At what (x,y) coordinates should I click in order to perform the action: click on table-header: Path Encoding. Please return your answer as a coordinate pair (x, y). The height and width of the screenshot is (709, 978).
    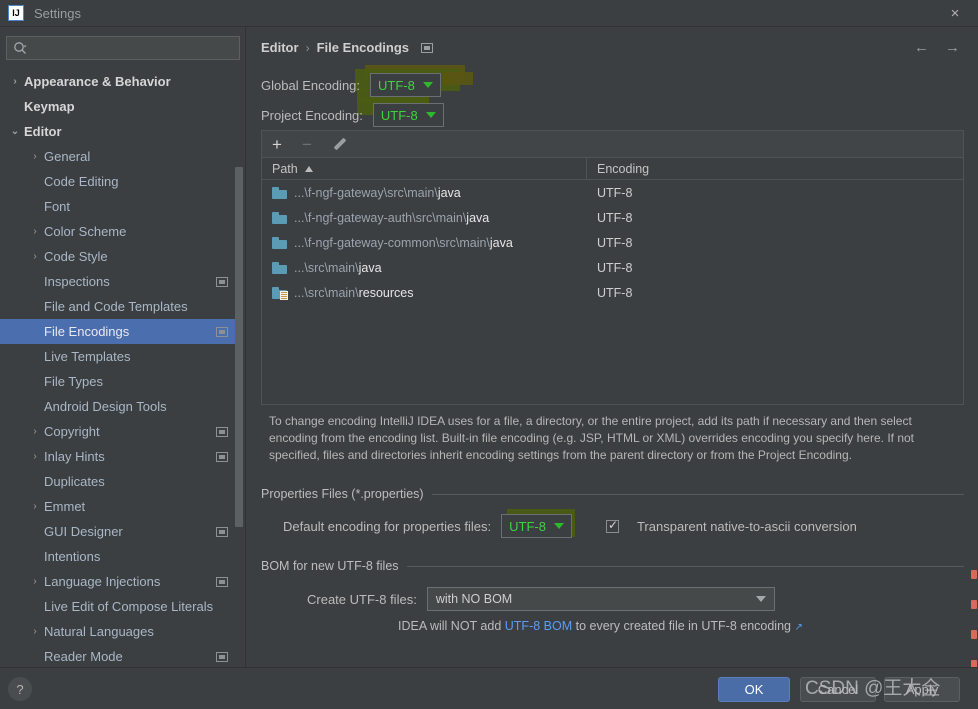
    Looking at the image, I should click on (612, 169).